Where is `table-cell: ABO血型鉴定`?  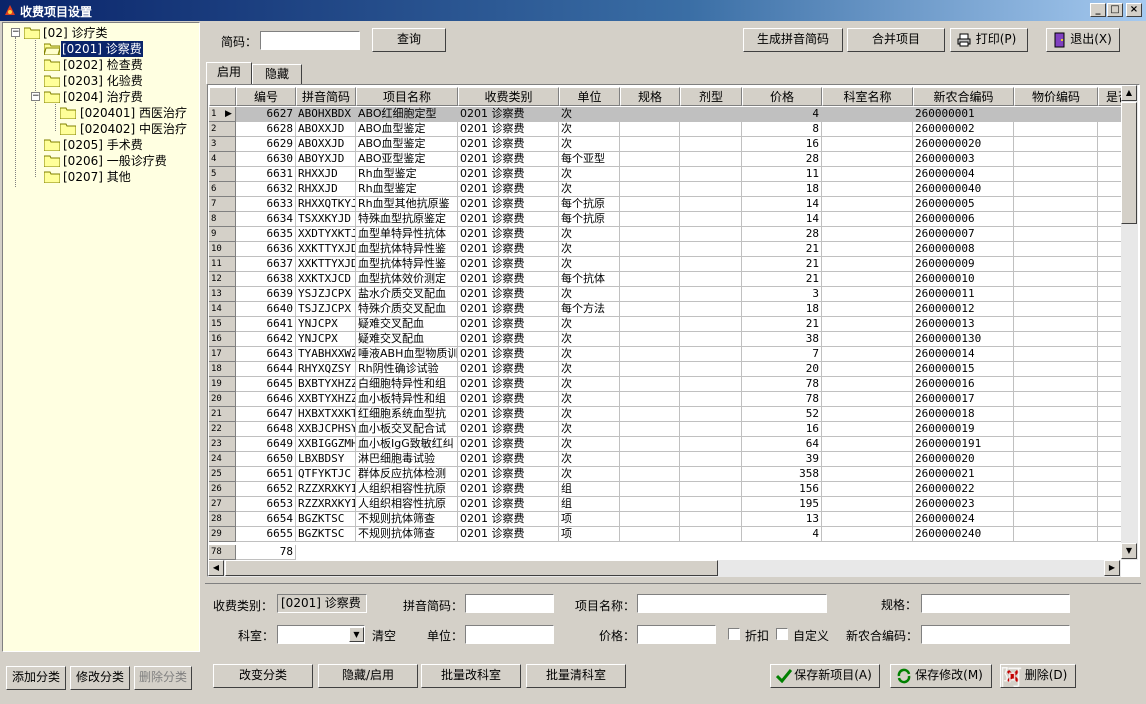
table-cell: ABO血型鉴定 is located at coordinates (407, 129).